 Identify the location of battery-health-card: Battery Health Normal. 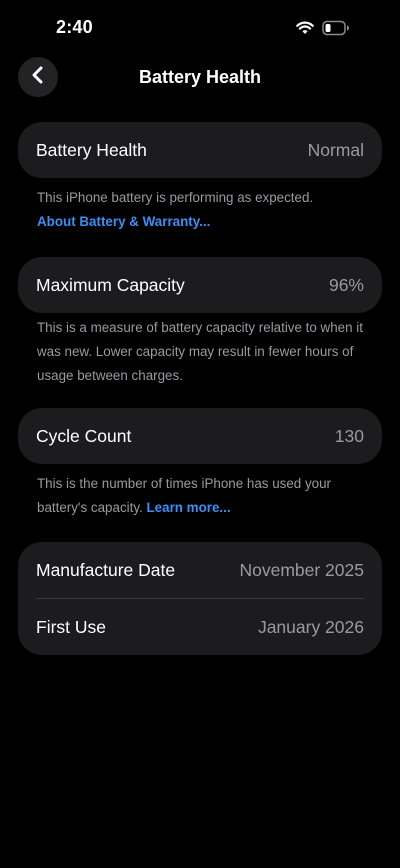
(200, 150).